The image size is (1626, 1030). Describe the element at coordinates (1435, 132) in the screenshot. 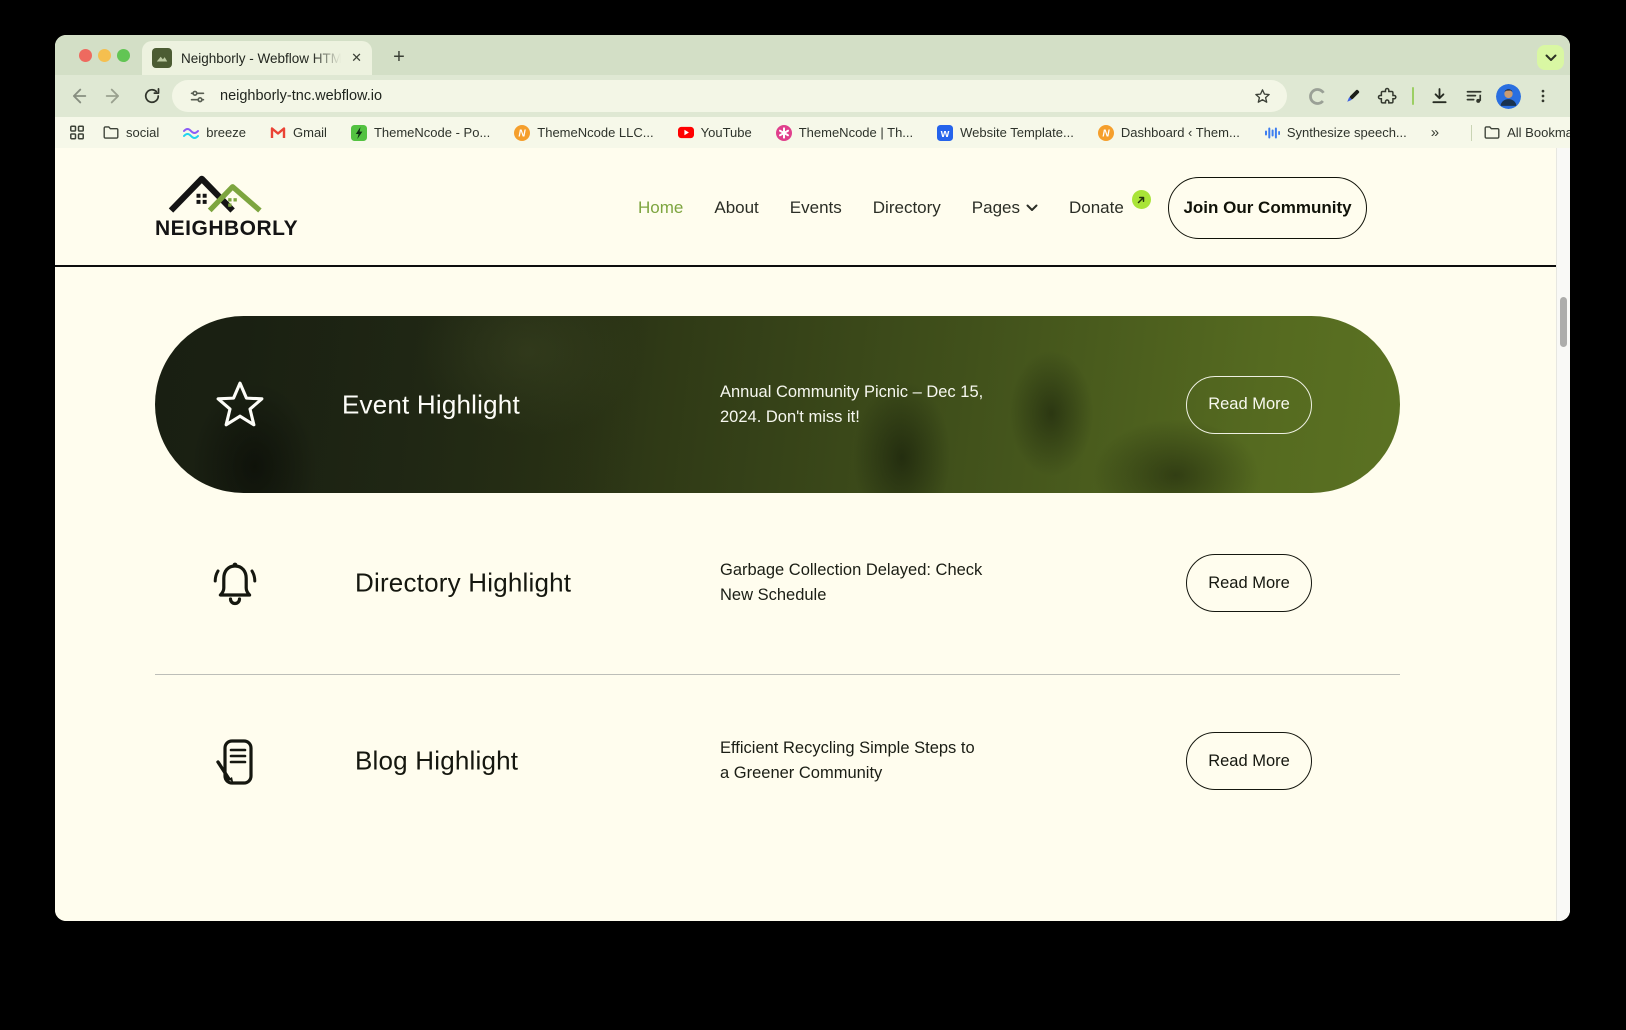

I see `bookmarks-overflow-icon: »` at that location.